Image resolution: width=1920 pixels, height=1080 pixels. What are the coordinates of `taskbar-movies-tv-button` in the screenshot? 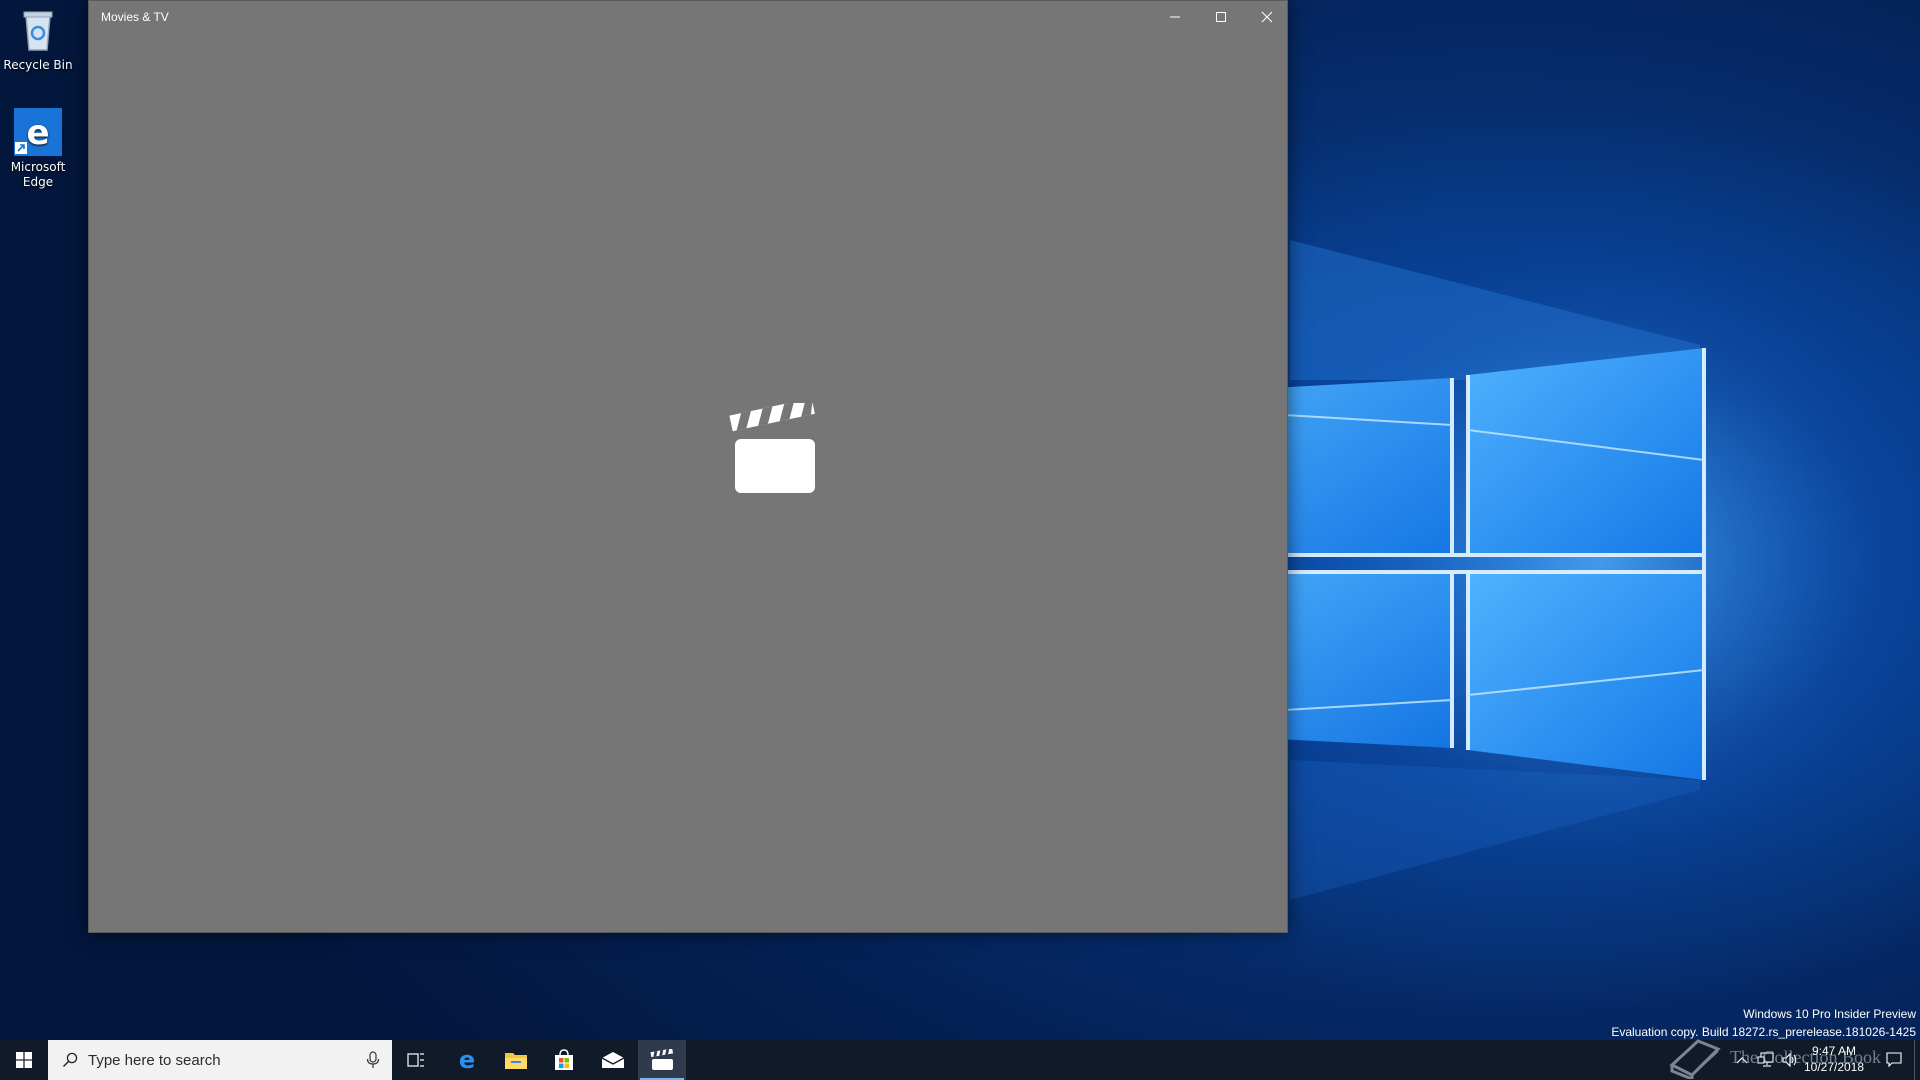 It's located at (662, 1060).